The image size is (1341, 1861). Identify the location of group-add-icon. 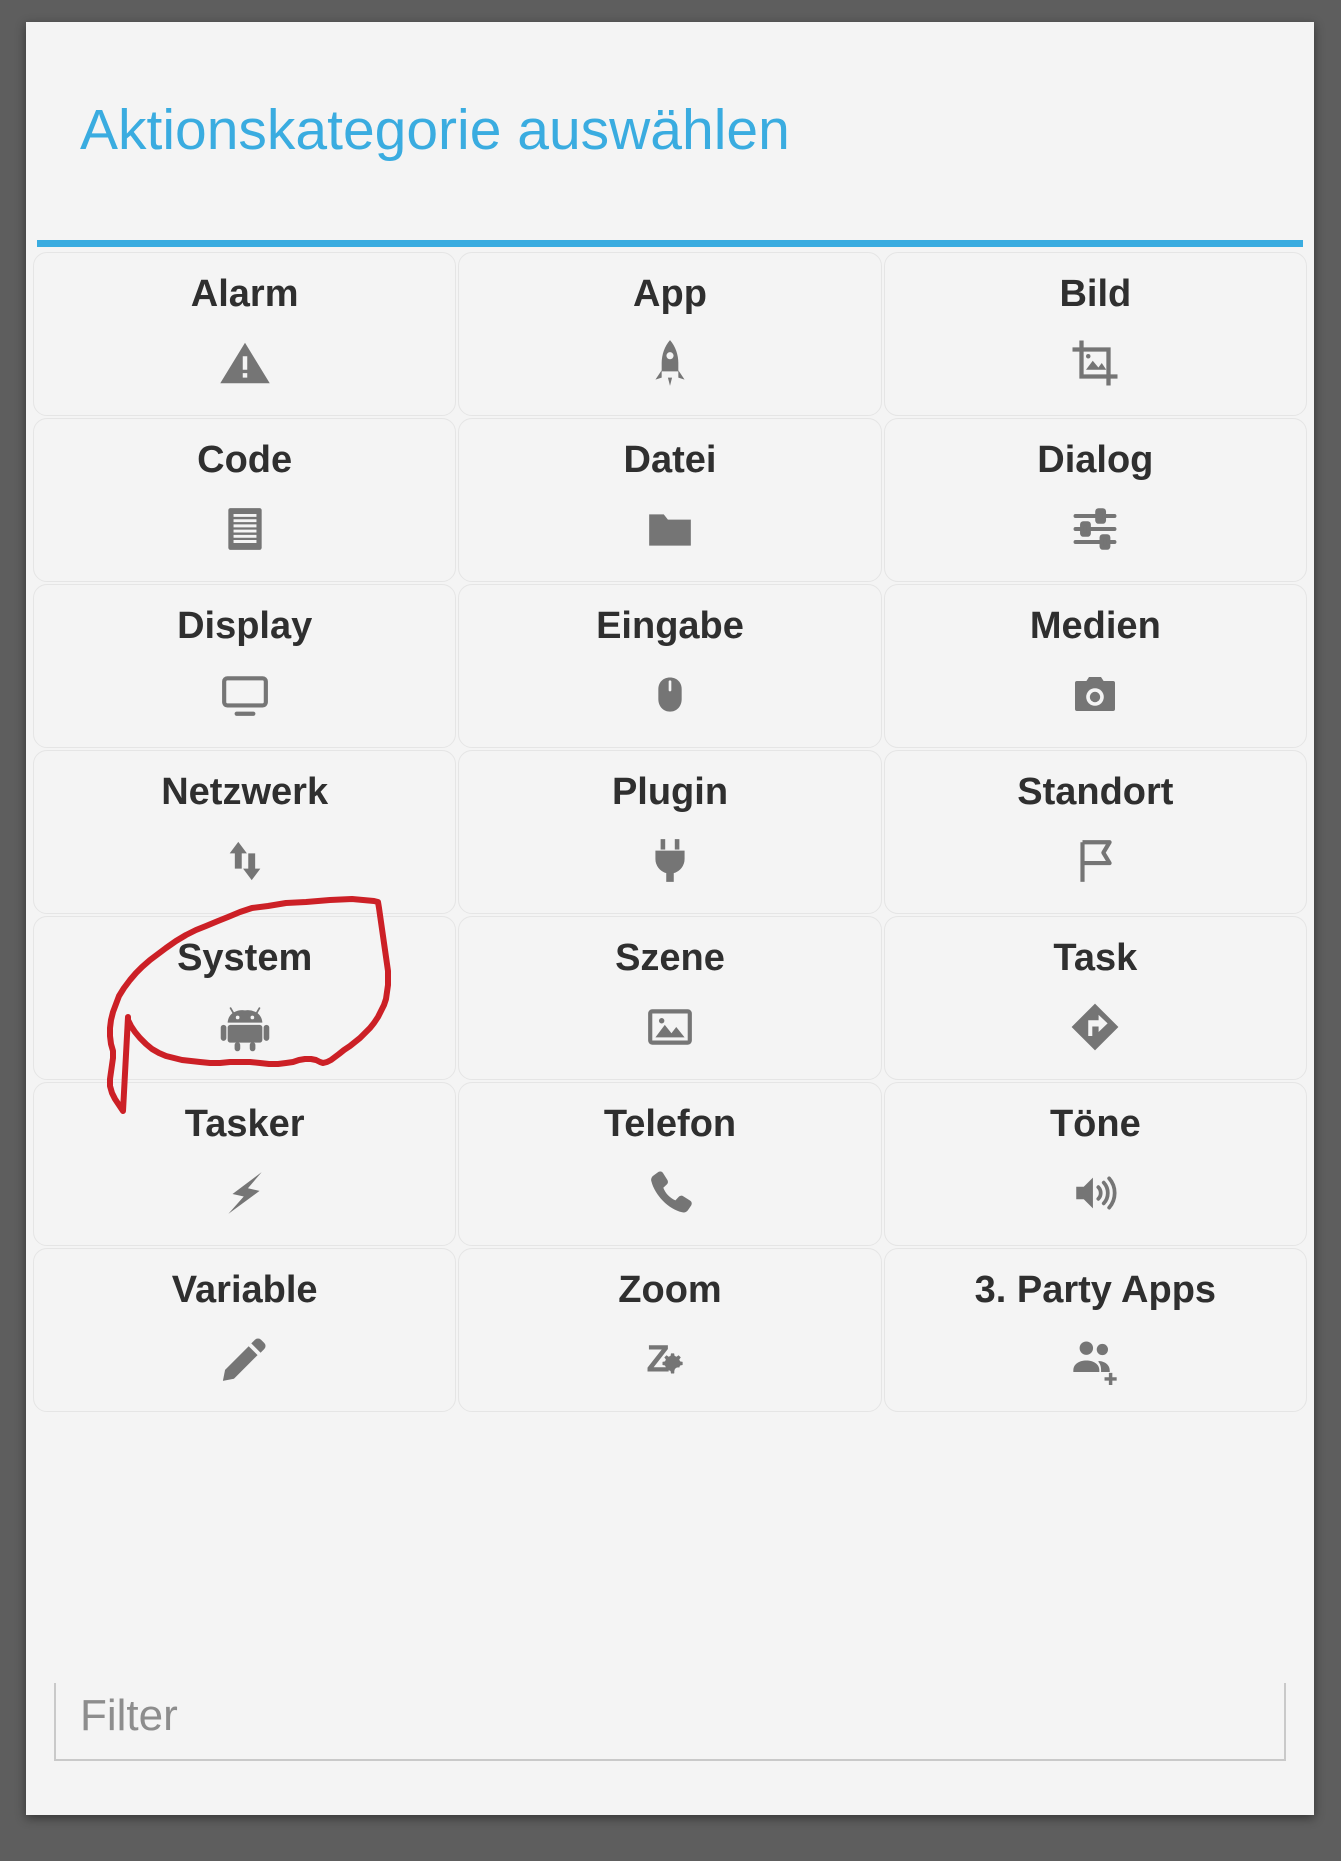
(1095, 1359).